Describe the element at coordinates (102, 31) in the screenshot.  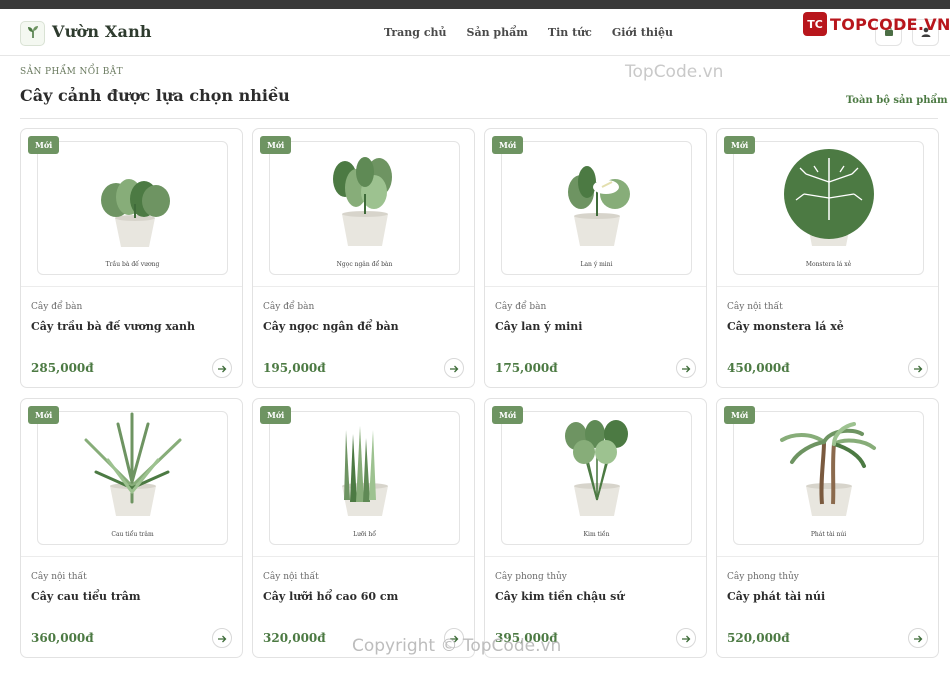
I see `brand-name: Vườn Xanh` at that location.